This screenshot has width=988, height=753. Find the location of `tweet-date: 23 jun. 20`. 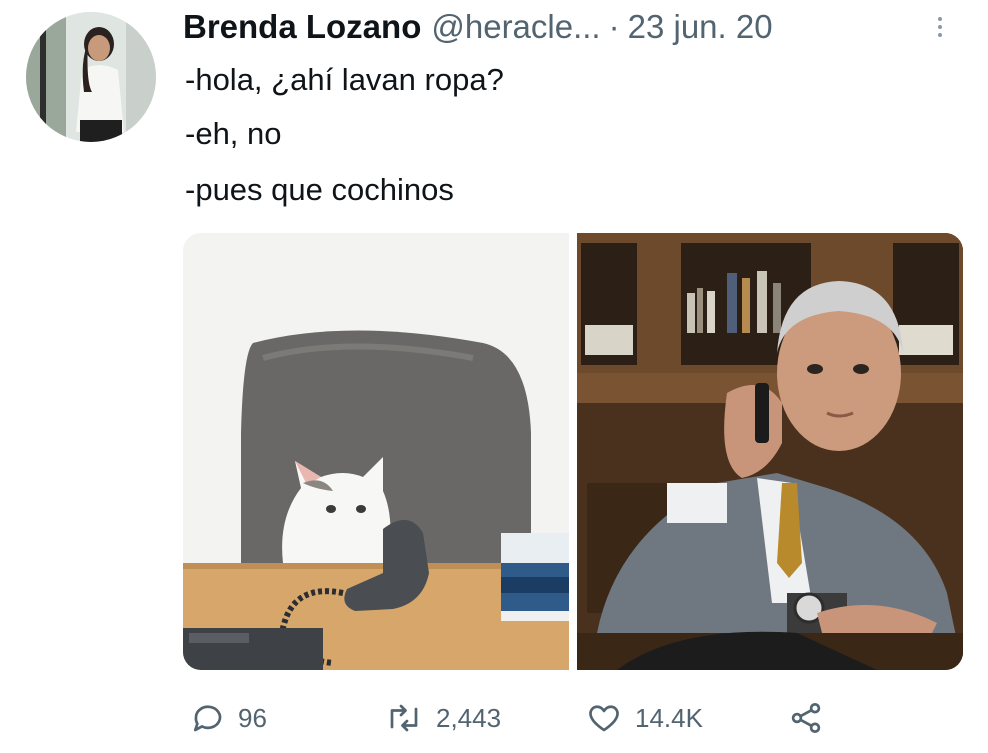

tweet-date: 23 jun. 20 is located at coordinates (700, 27).